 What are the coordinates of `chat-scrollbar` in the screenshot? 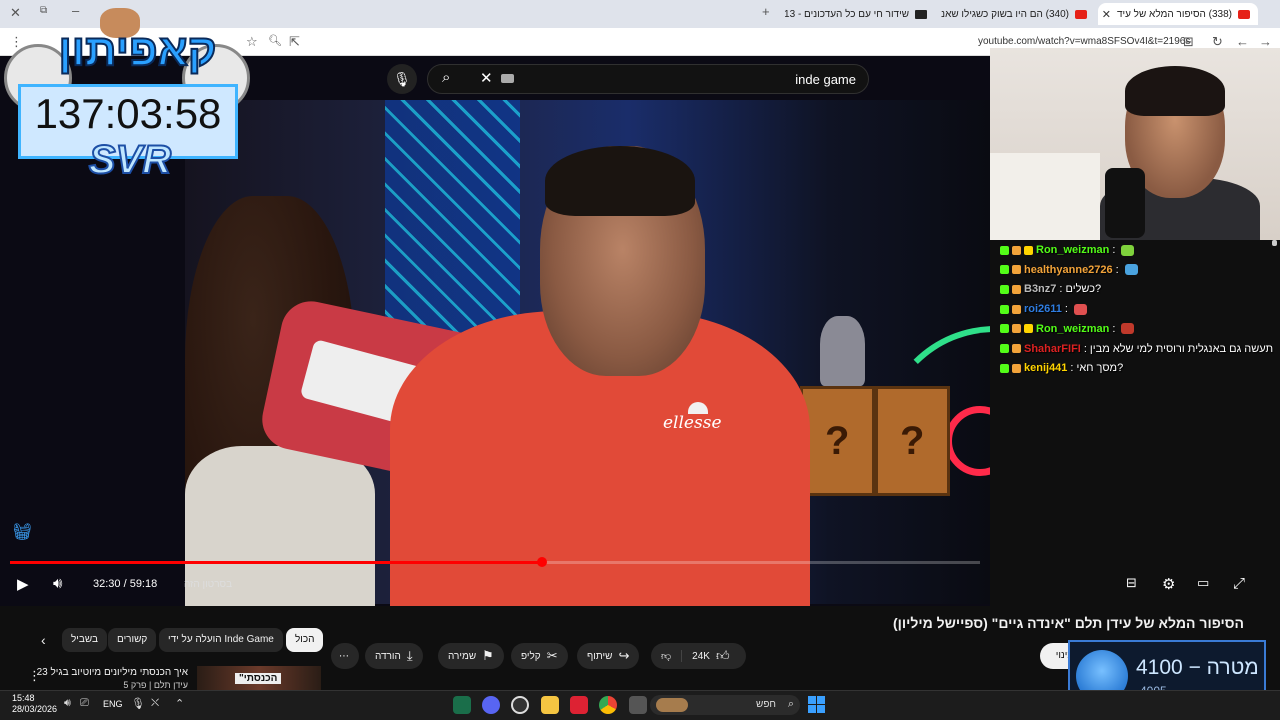 It's located at (1274, 243).